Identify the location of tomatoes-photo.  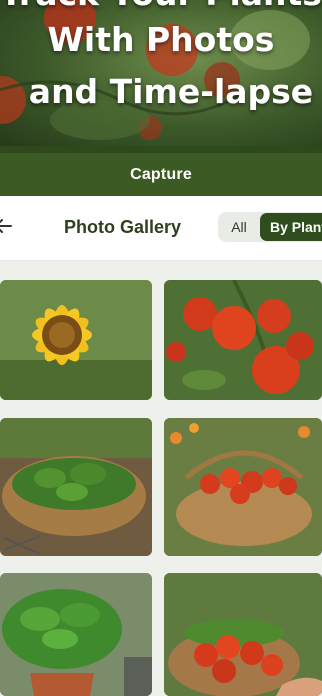
(243, 340).